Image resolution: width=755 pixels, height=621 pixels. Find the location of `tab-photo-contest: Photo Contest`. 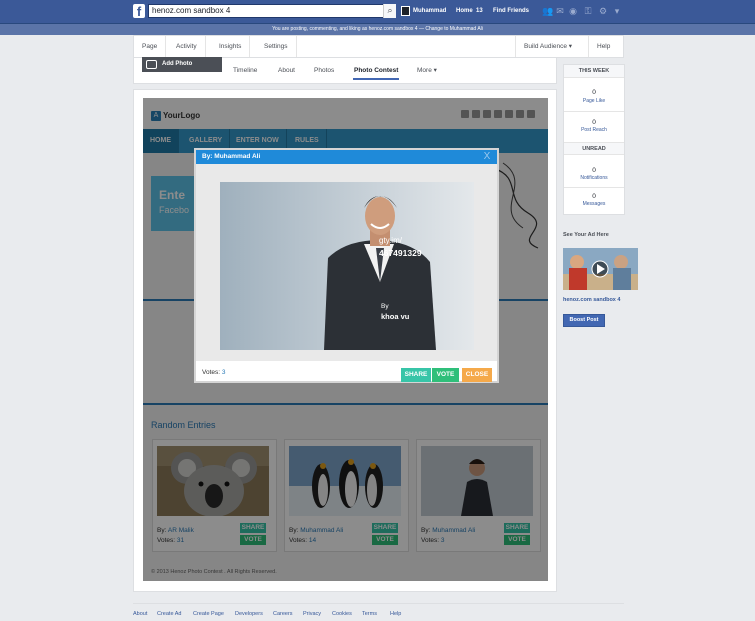

tab-photo-contest: Photo Contest is located at coordinates (376, 72).